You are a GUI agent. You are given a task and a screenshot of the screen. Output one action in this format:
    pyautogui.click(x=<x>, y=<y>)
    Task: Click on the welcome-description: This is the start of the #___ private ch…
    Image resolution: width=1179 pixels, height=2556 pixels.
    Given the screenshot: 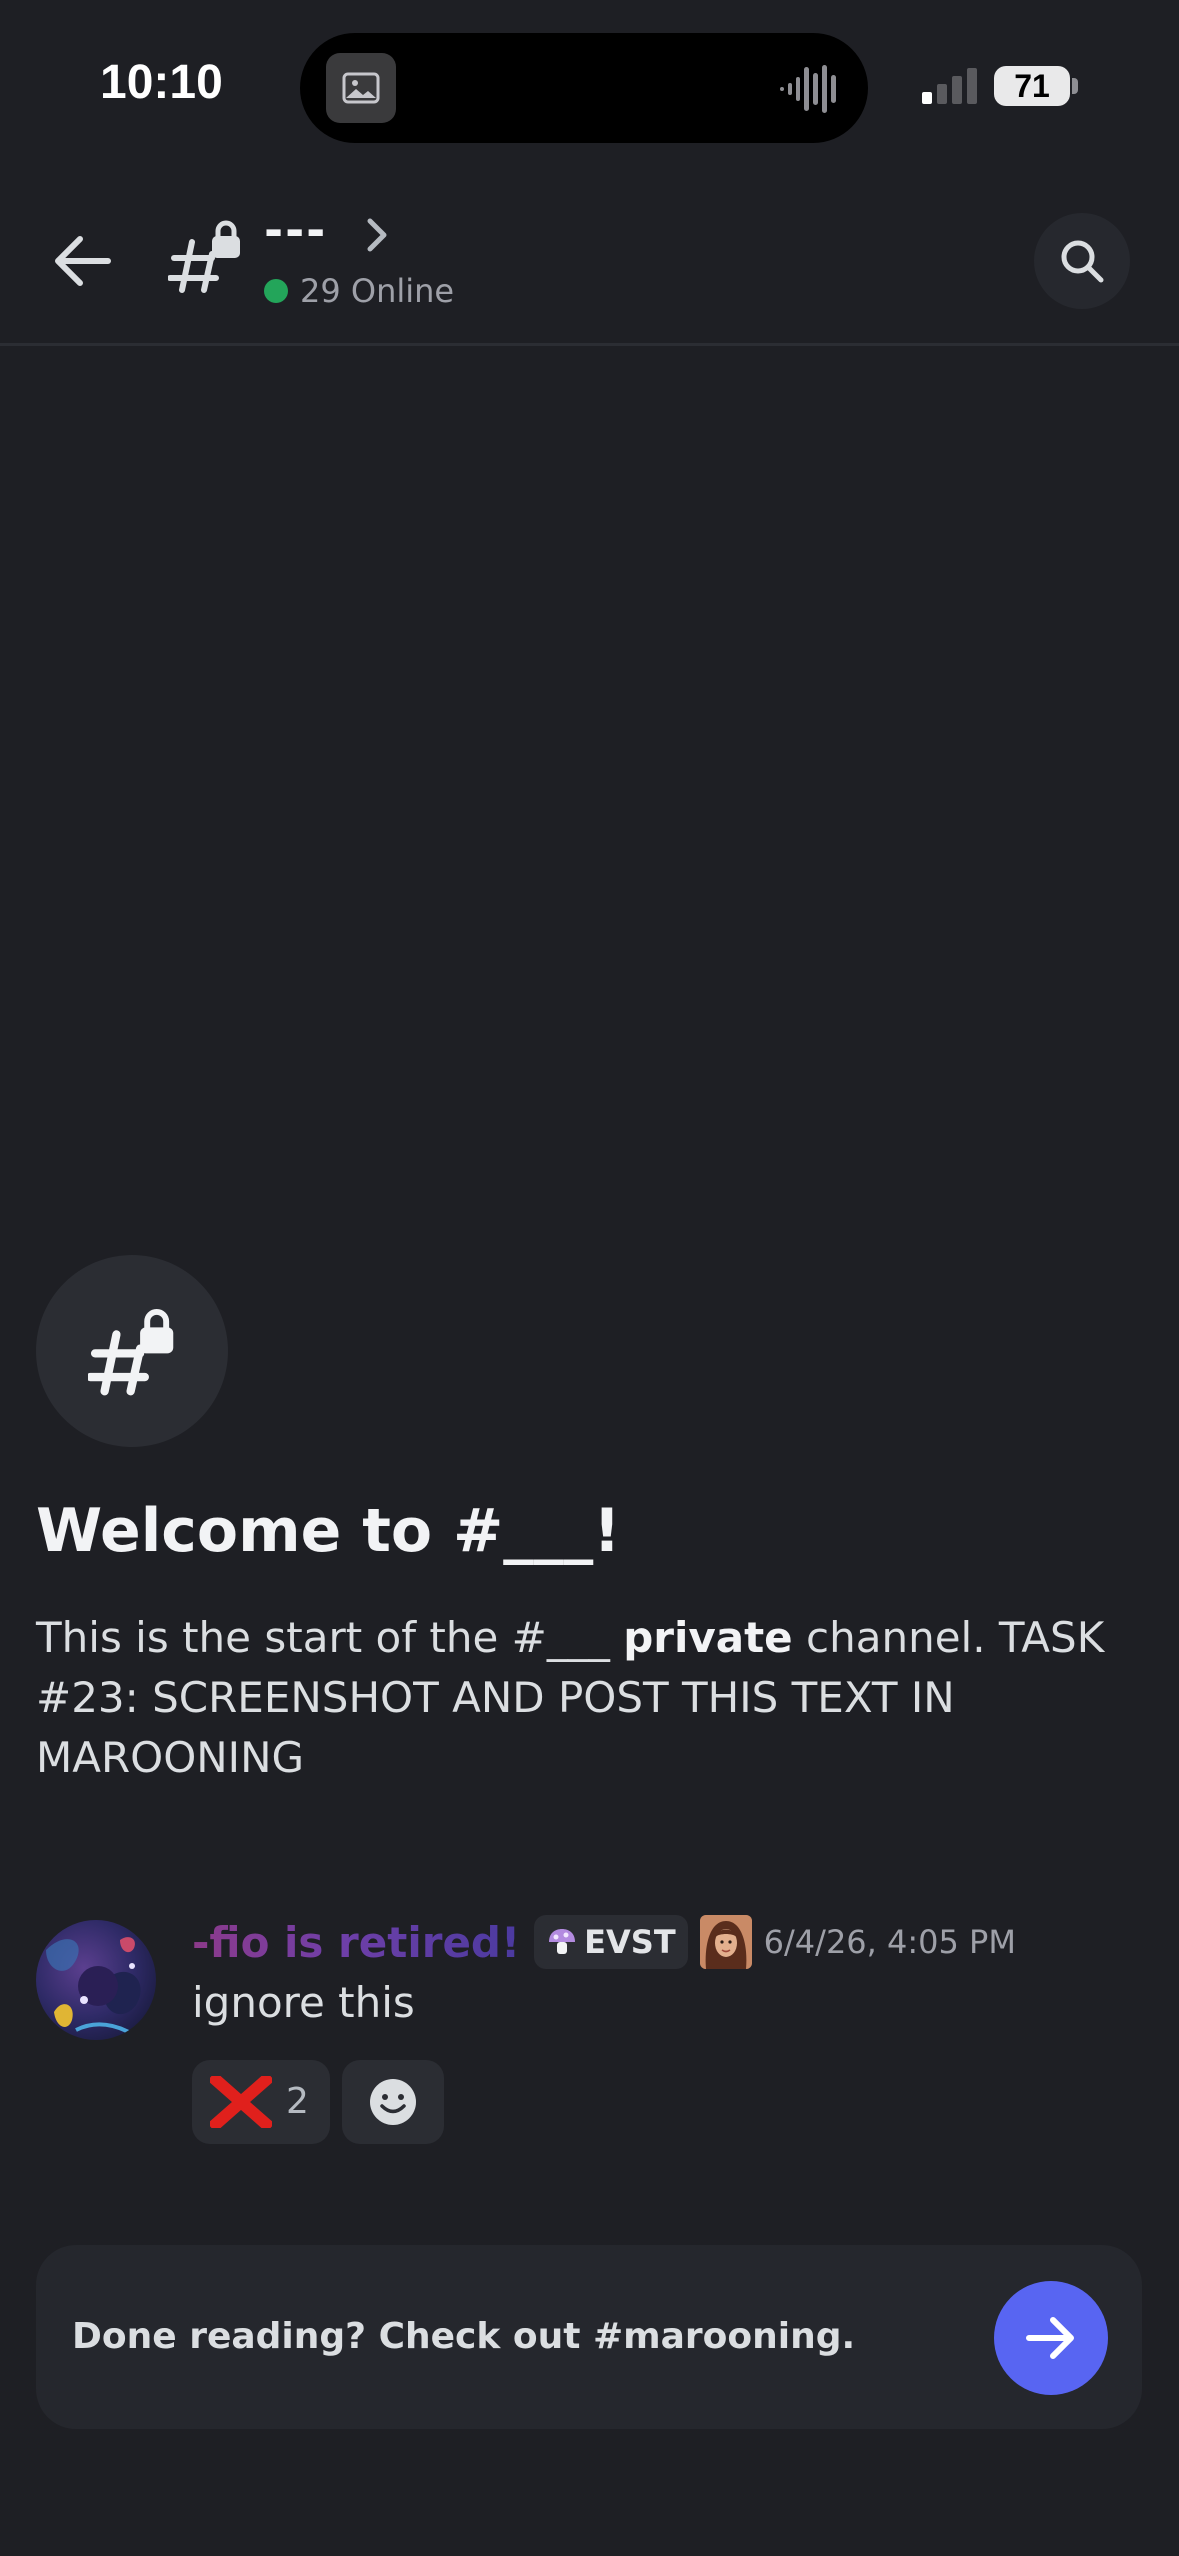 What is the action you would take?
    pyautogui.click(x=586, y=1698)
    